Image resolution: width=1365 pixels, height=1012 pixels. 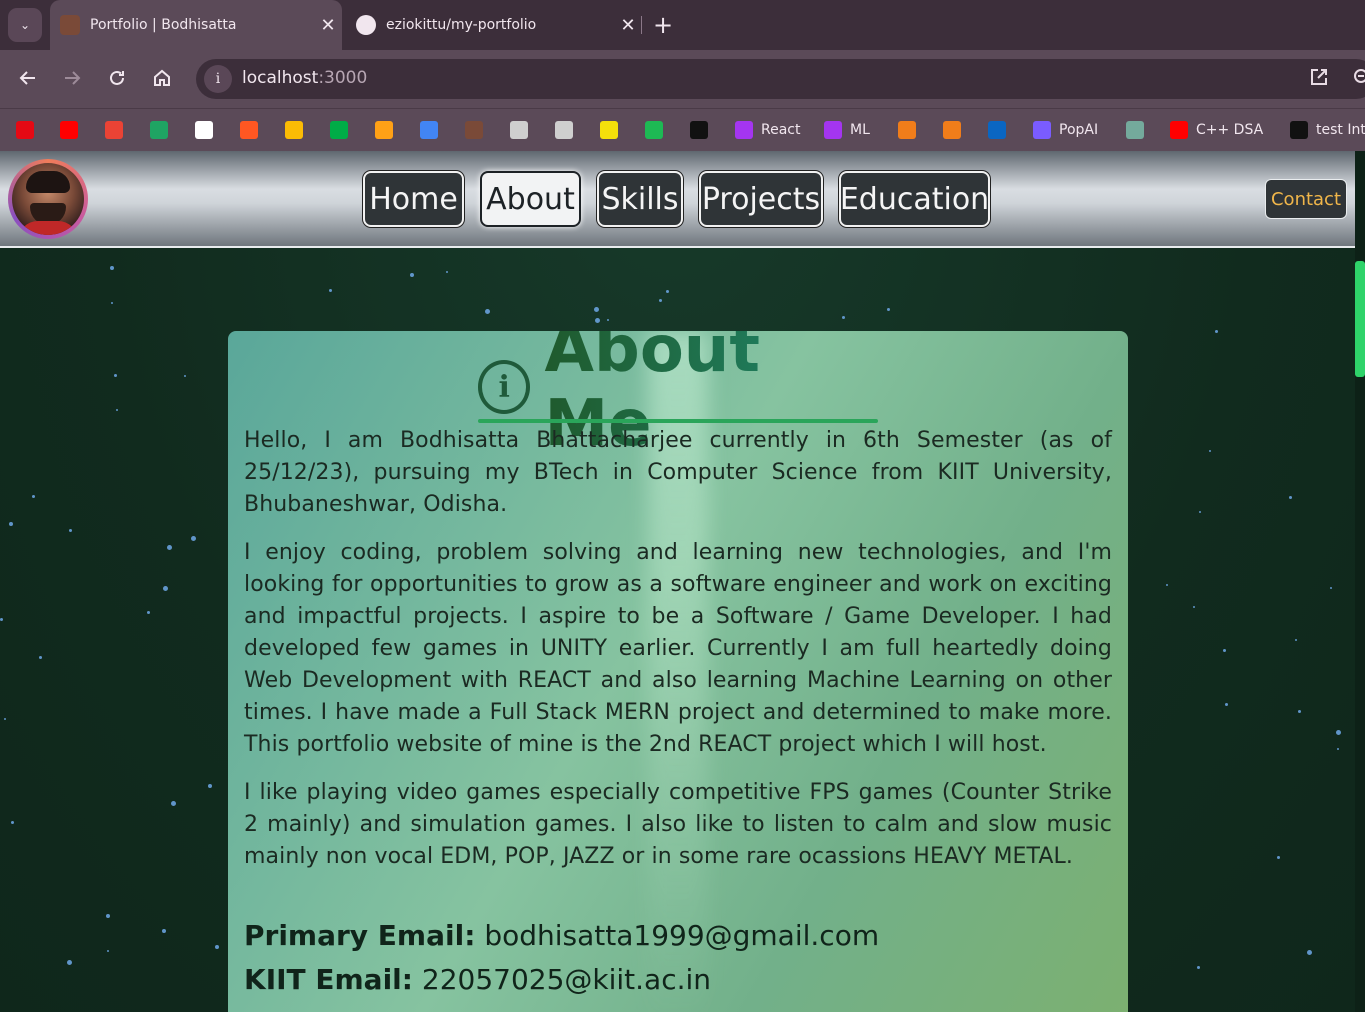 What do you see at coordinates (304, 78) in the screenshot?
I see `url-text: localhost:3000` at bounding box center [304, 78].